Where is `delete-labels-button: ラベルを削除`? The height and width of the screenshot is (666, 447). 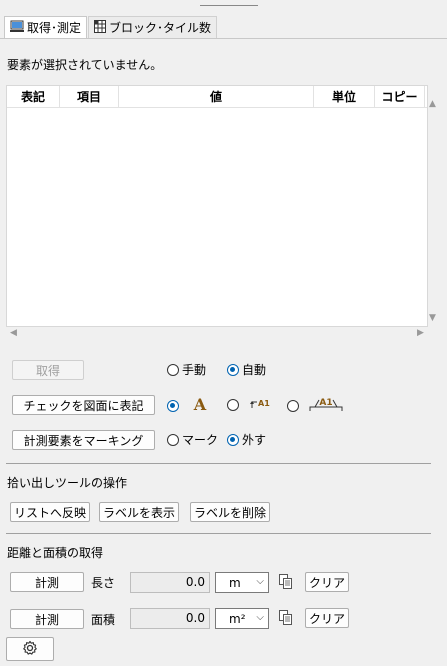
delete-labels-button: ラベルを削除 is located at coordinates (230, 512).